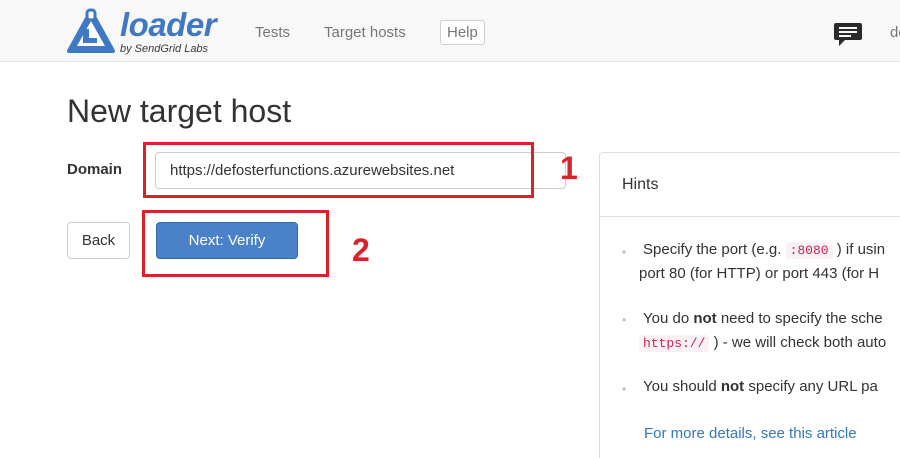 The image size is (900, 458). What do you see at coordinates (848, 34) in the screenshot?
I see `chat-bubble-icon` at bounding box center [848, 34].